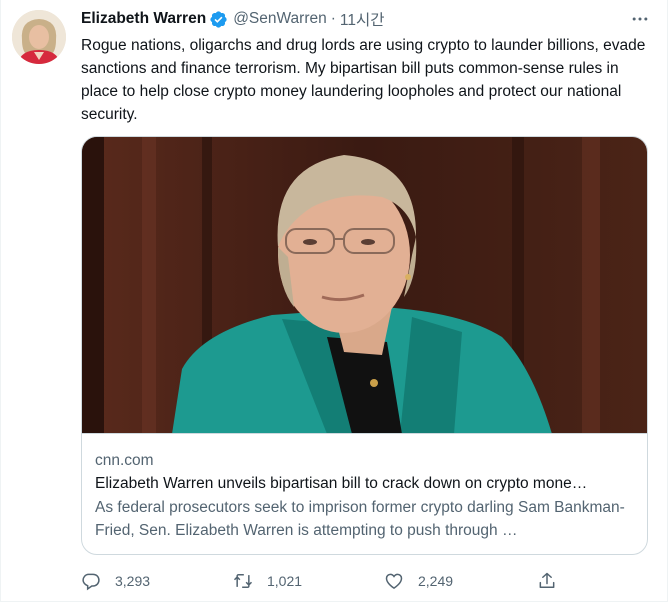 The image size is (668, 602). I want to click on avatar-image, so click(39, 37).